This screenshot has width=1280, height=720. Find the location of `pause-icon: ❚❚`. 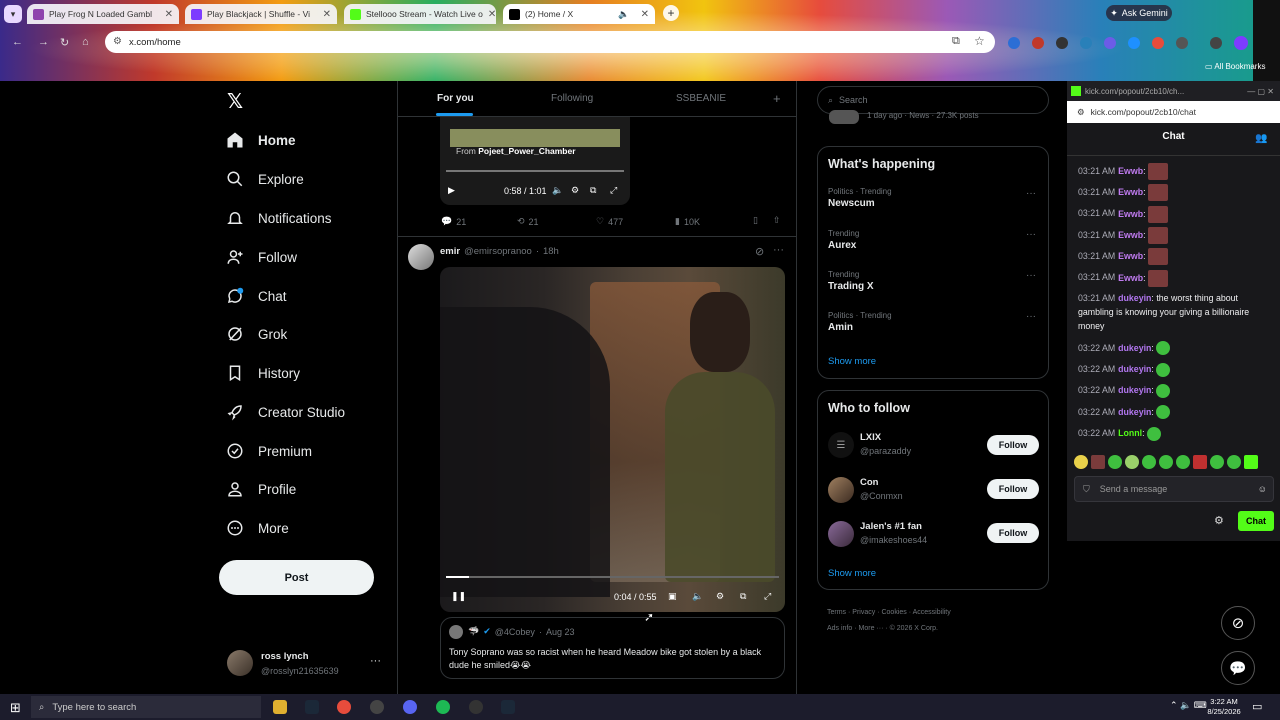

pause-icon: ❚❚ is located at coordinates (458, 596).